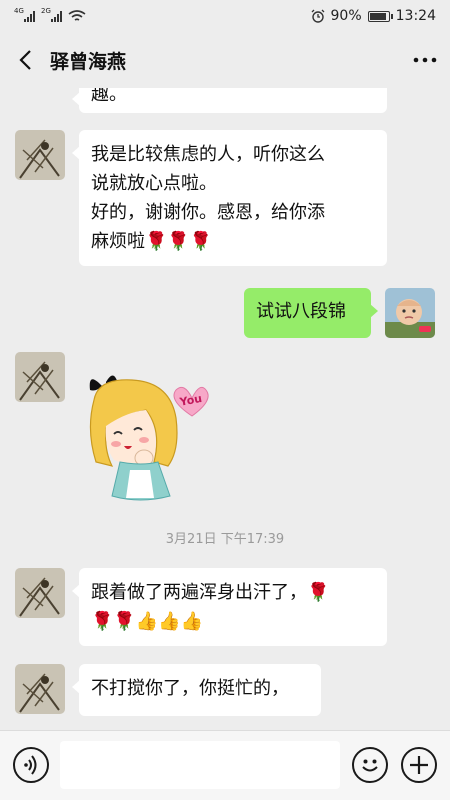 This screenshot has width=450, height=800. Describe the element at coordinates (380, 16) in the screenshot. I see `battery-icon` at that location.